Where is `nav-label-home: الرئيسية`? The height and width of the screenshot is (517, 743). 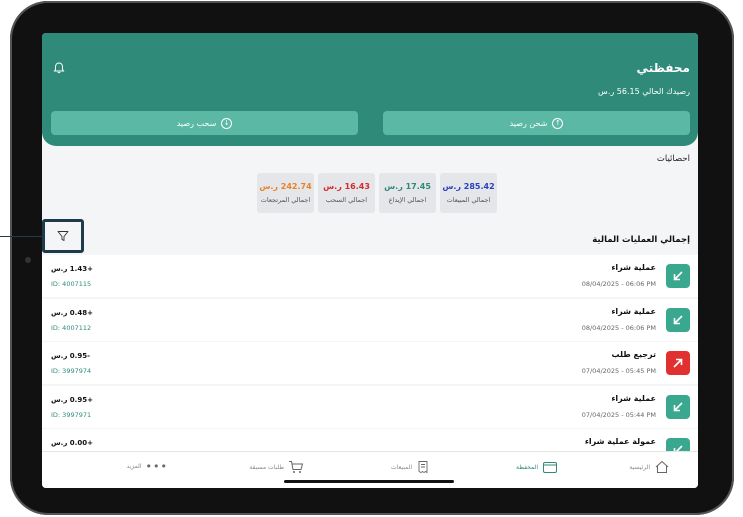
nav-label-home: الرئيسية is located at coordinates (639, 467).